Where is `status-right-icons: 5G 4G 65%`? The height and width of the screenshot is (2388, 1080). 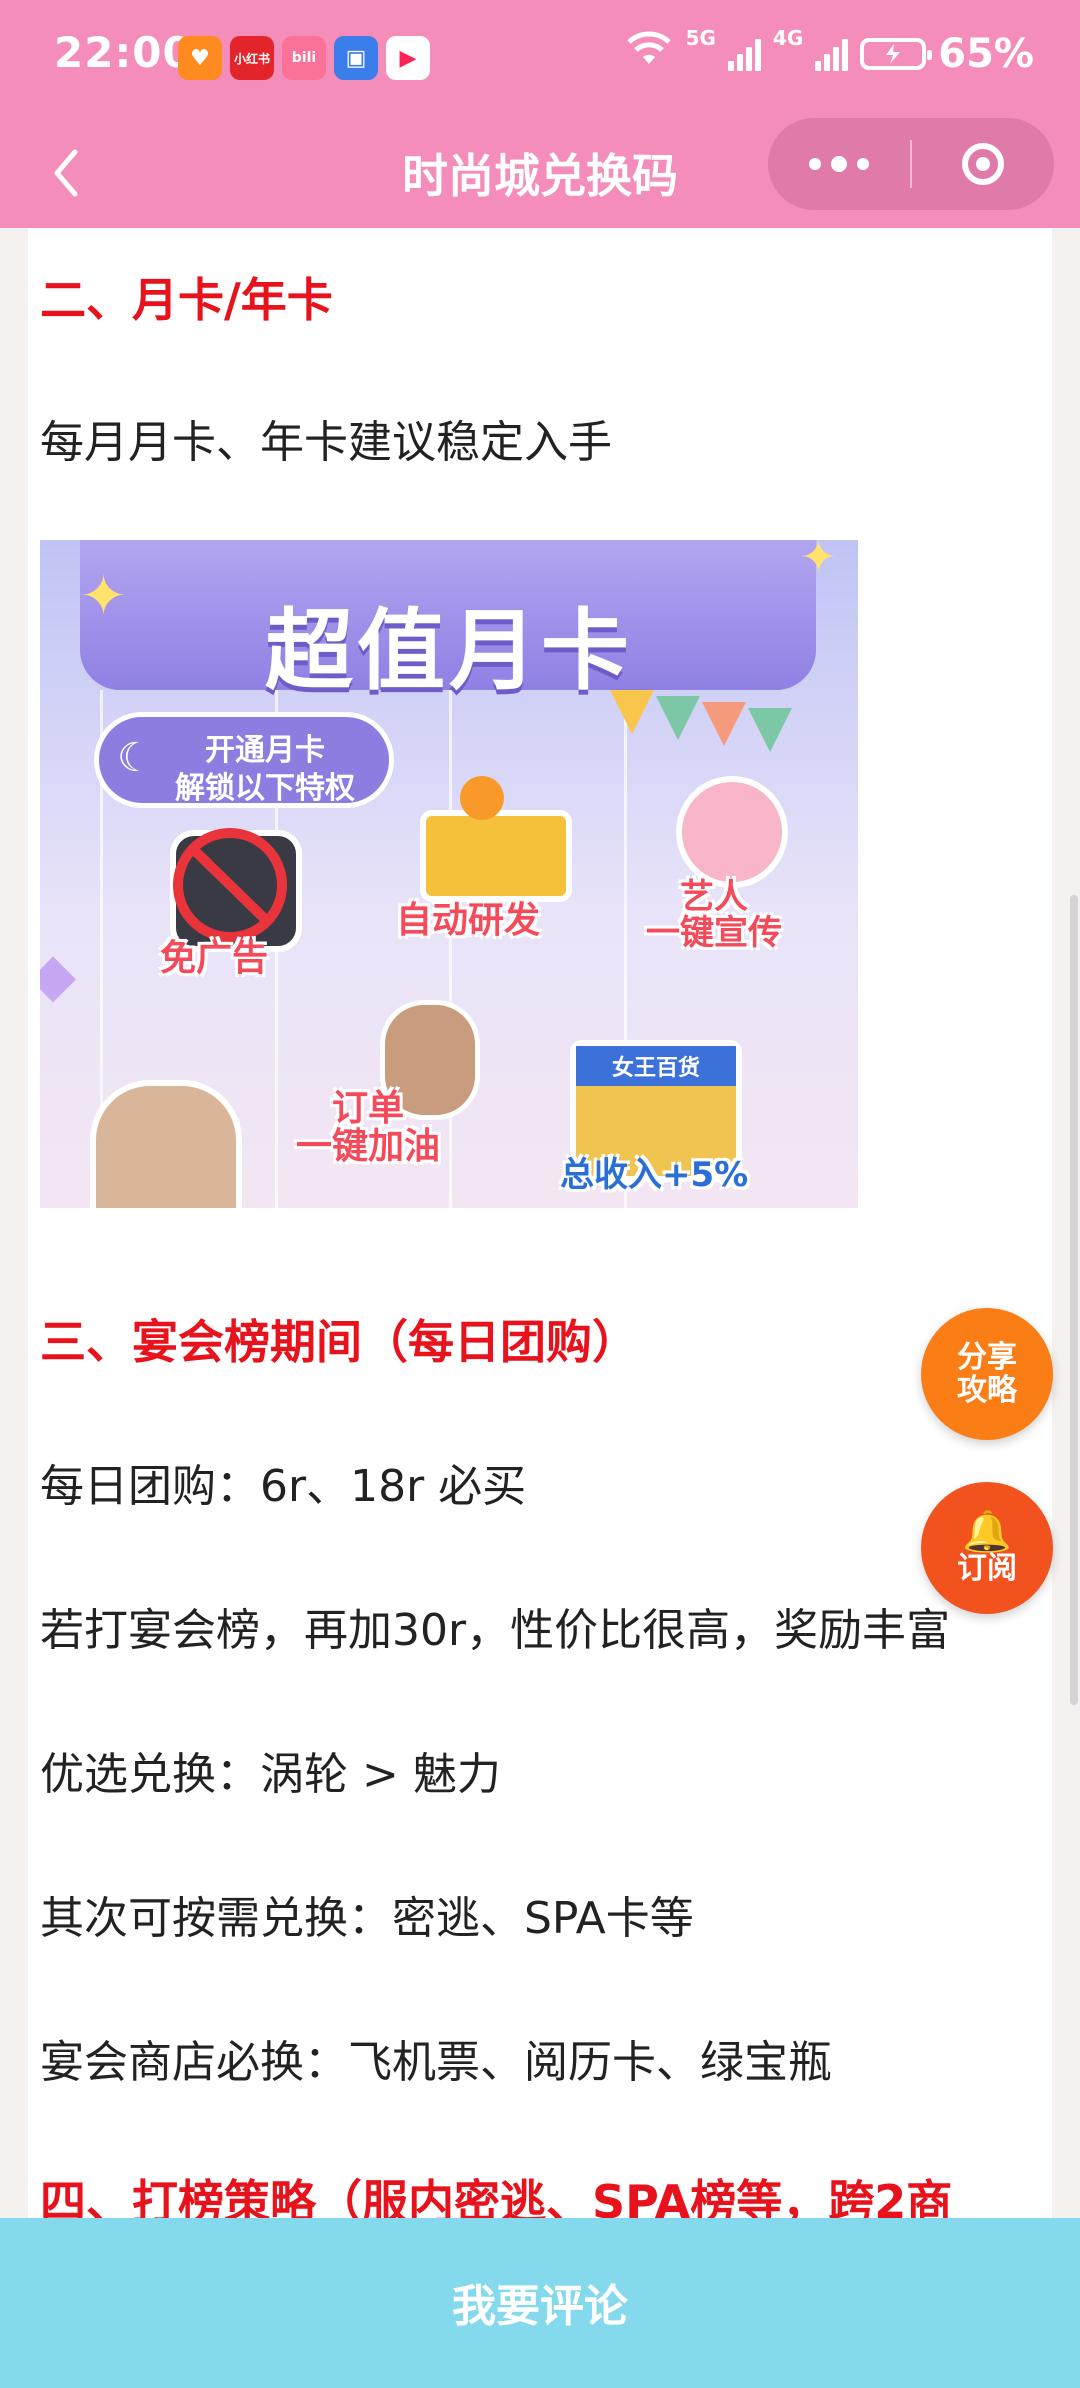
status-right-icons: 5G 4G 65% is located at coordinates (829, 52).